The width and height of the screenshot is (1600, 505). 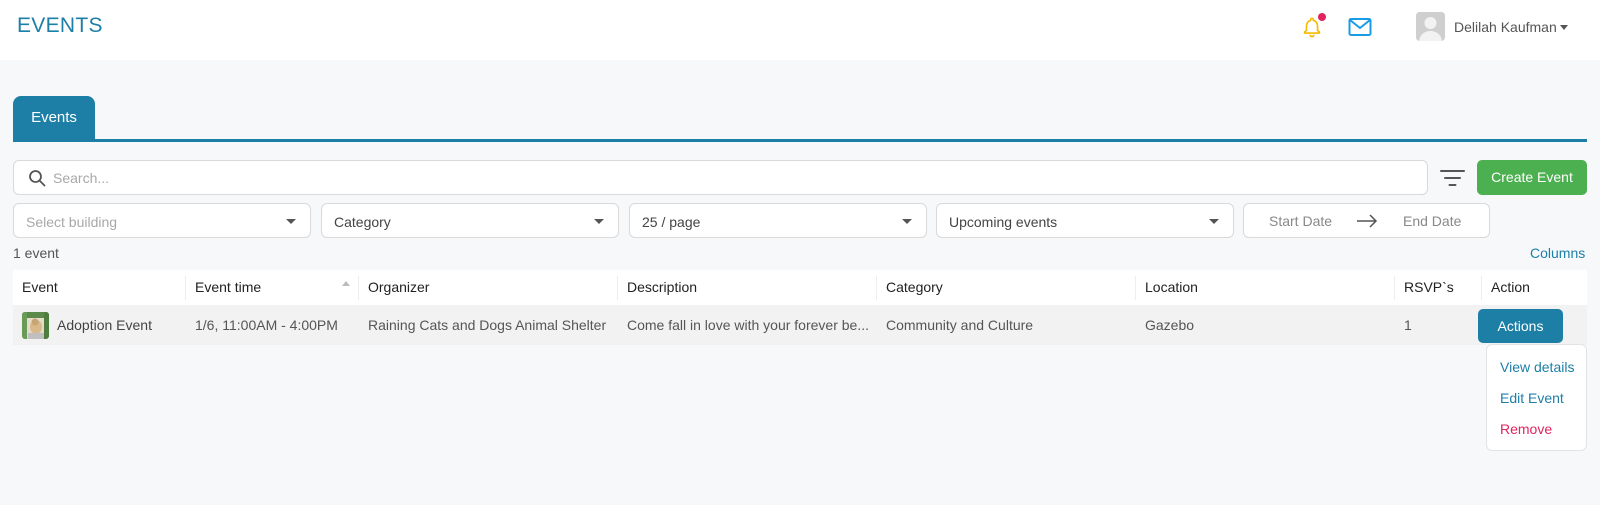 What do you see at coordinates (228, 287) in the screenshot?
I see `column-header-event-time: Event time` at bounding box center [228, 287].